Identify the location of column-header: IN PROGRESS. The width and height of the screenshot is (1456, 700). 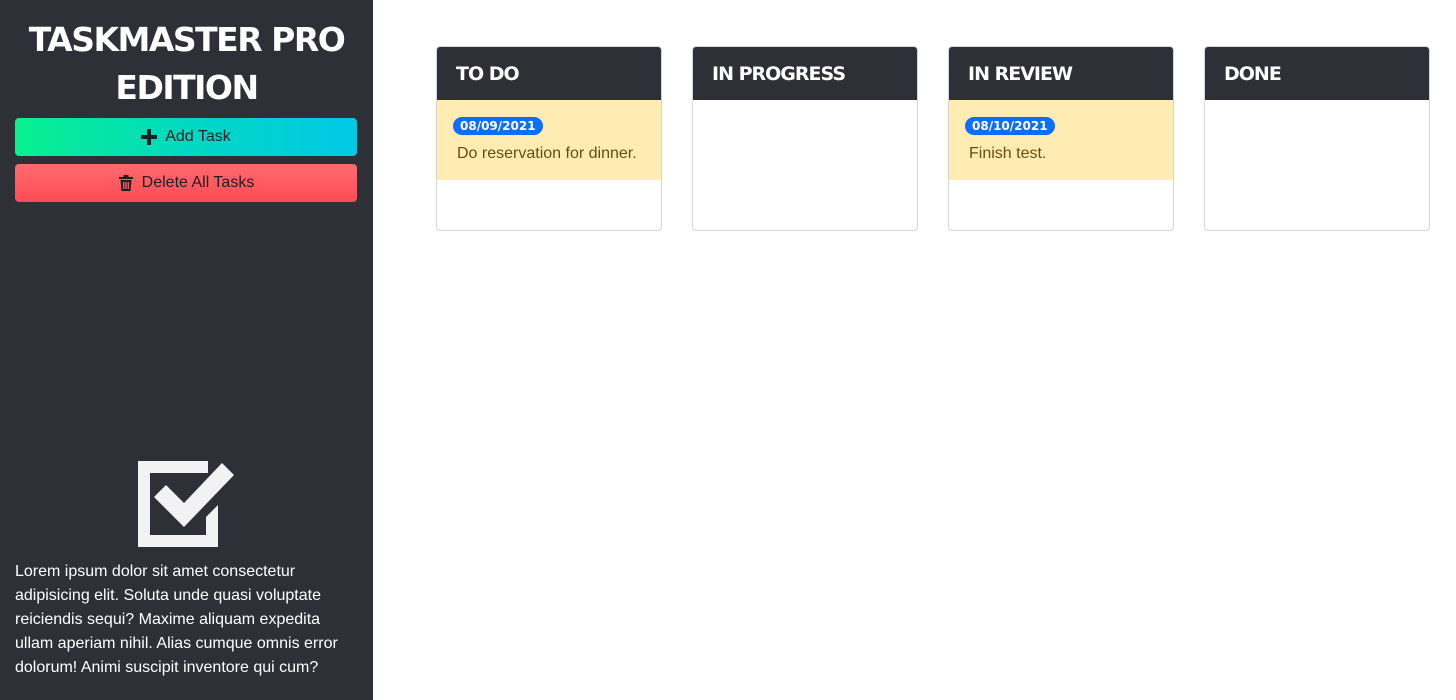
(805, 73).